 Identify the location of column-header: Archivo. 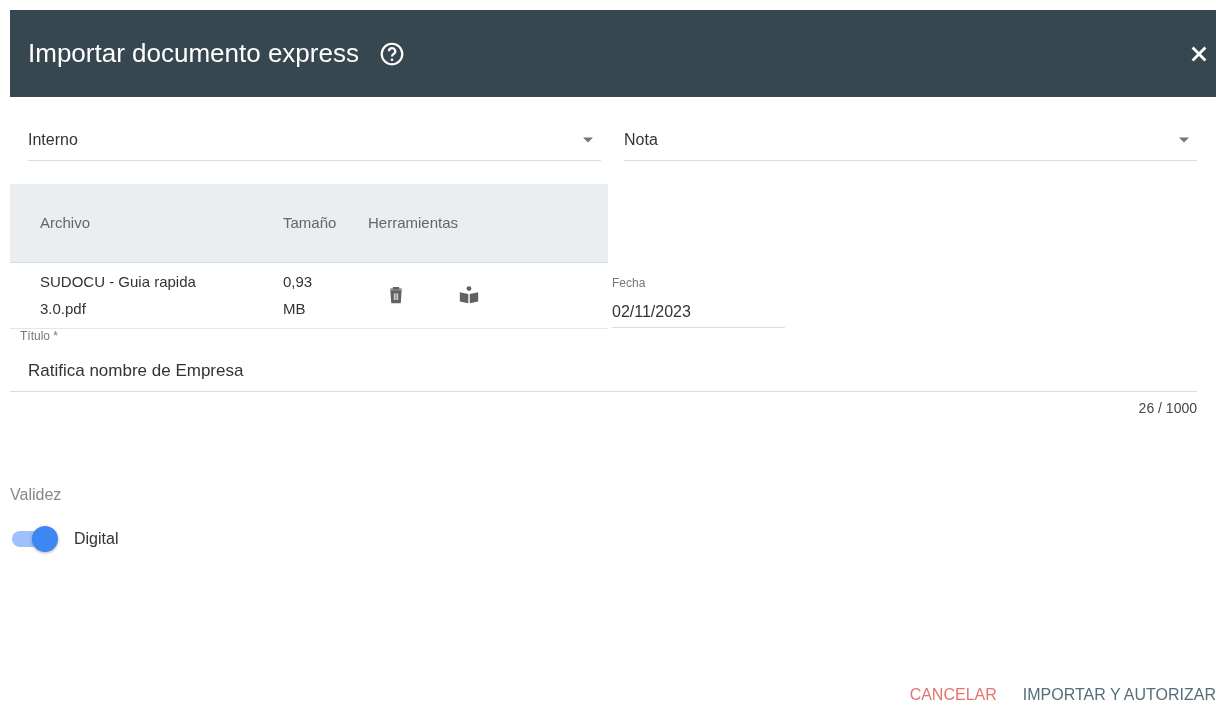
(131, 223).